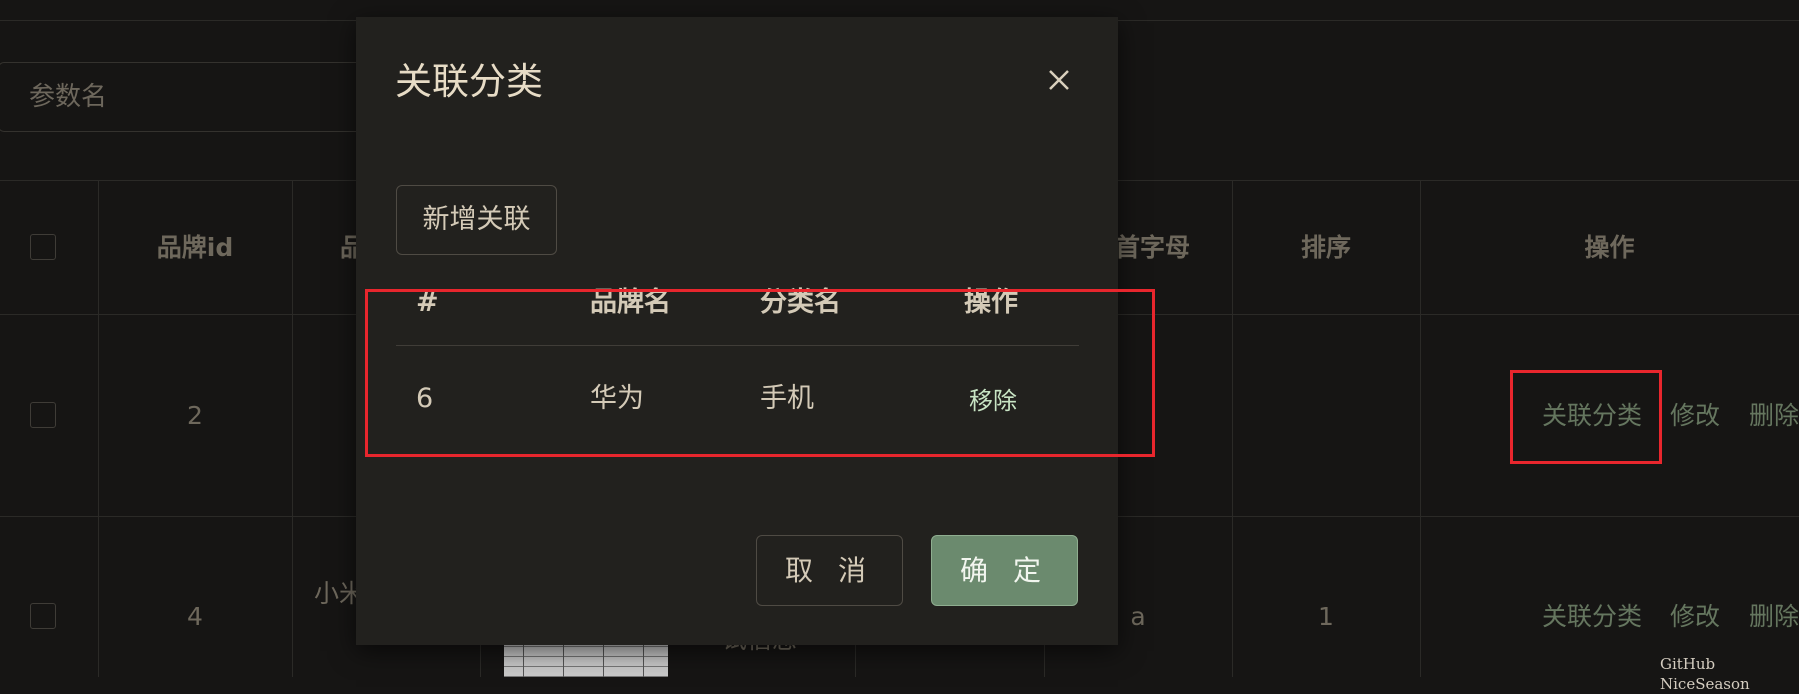 The height and width of the screenshot is (694, 1799). Describe the element at coordinates (292, 428) in the screenshot. I see `column-divider` at that location.